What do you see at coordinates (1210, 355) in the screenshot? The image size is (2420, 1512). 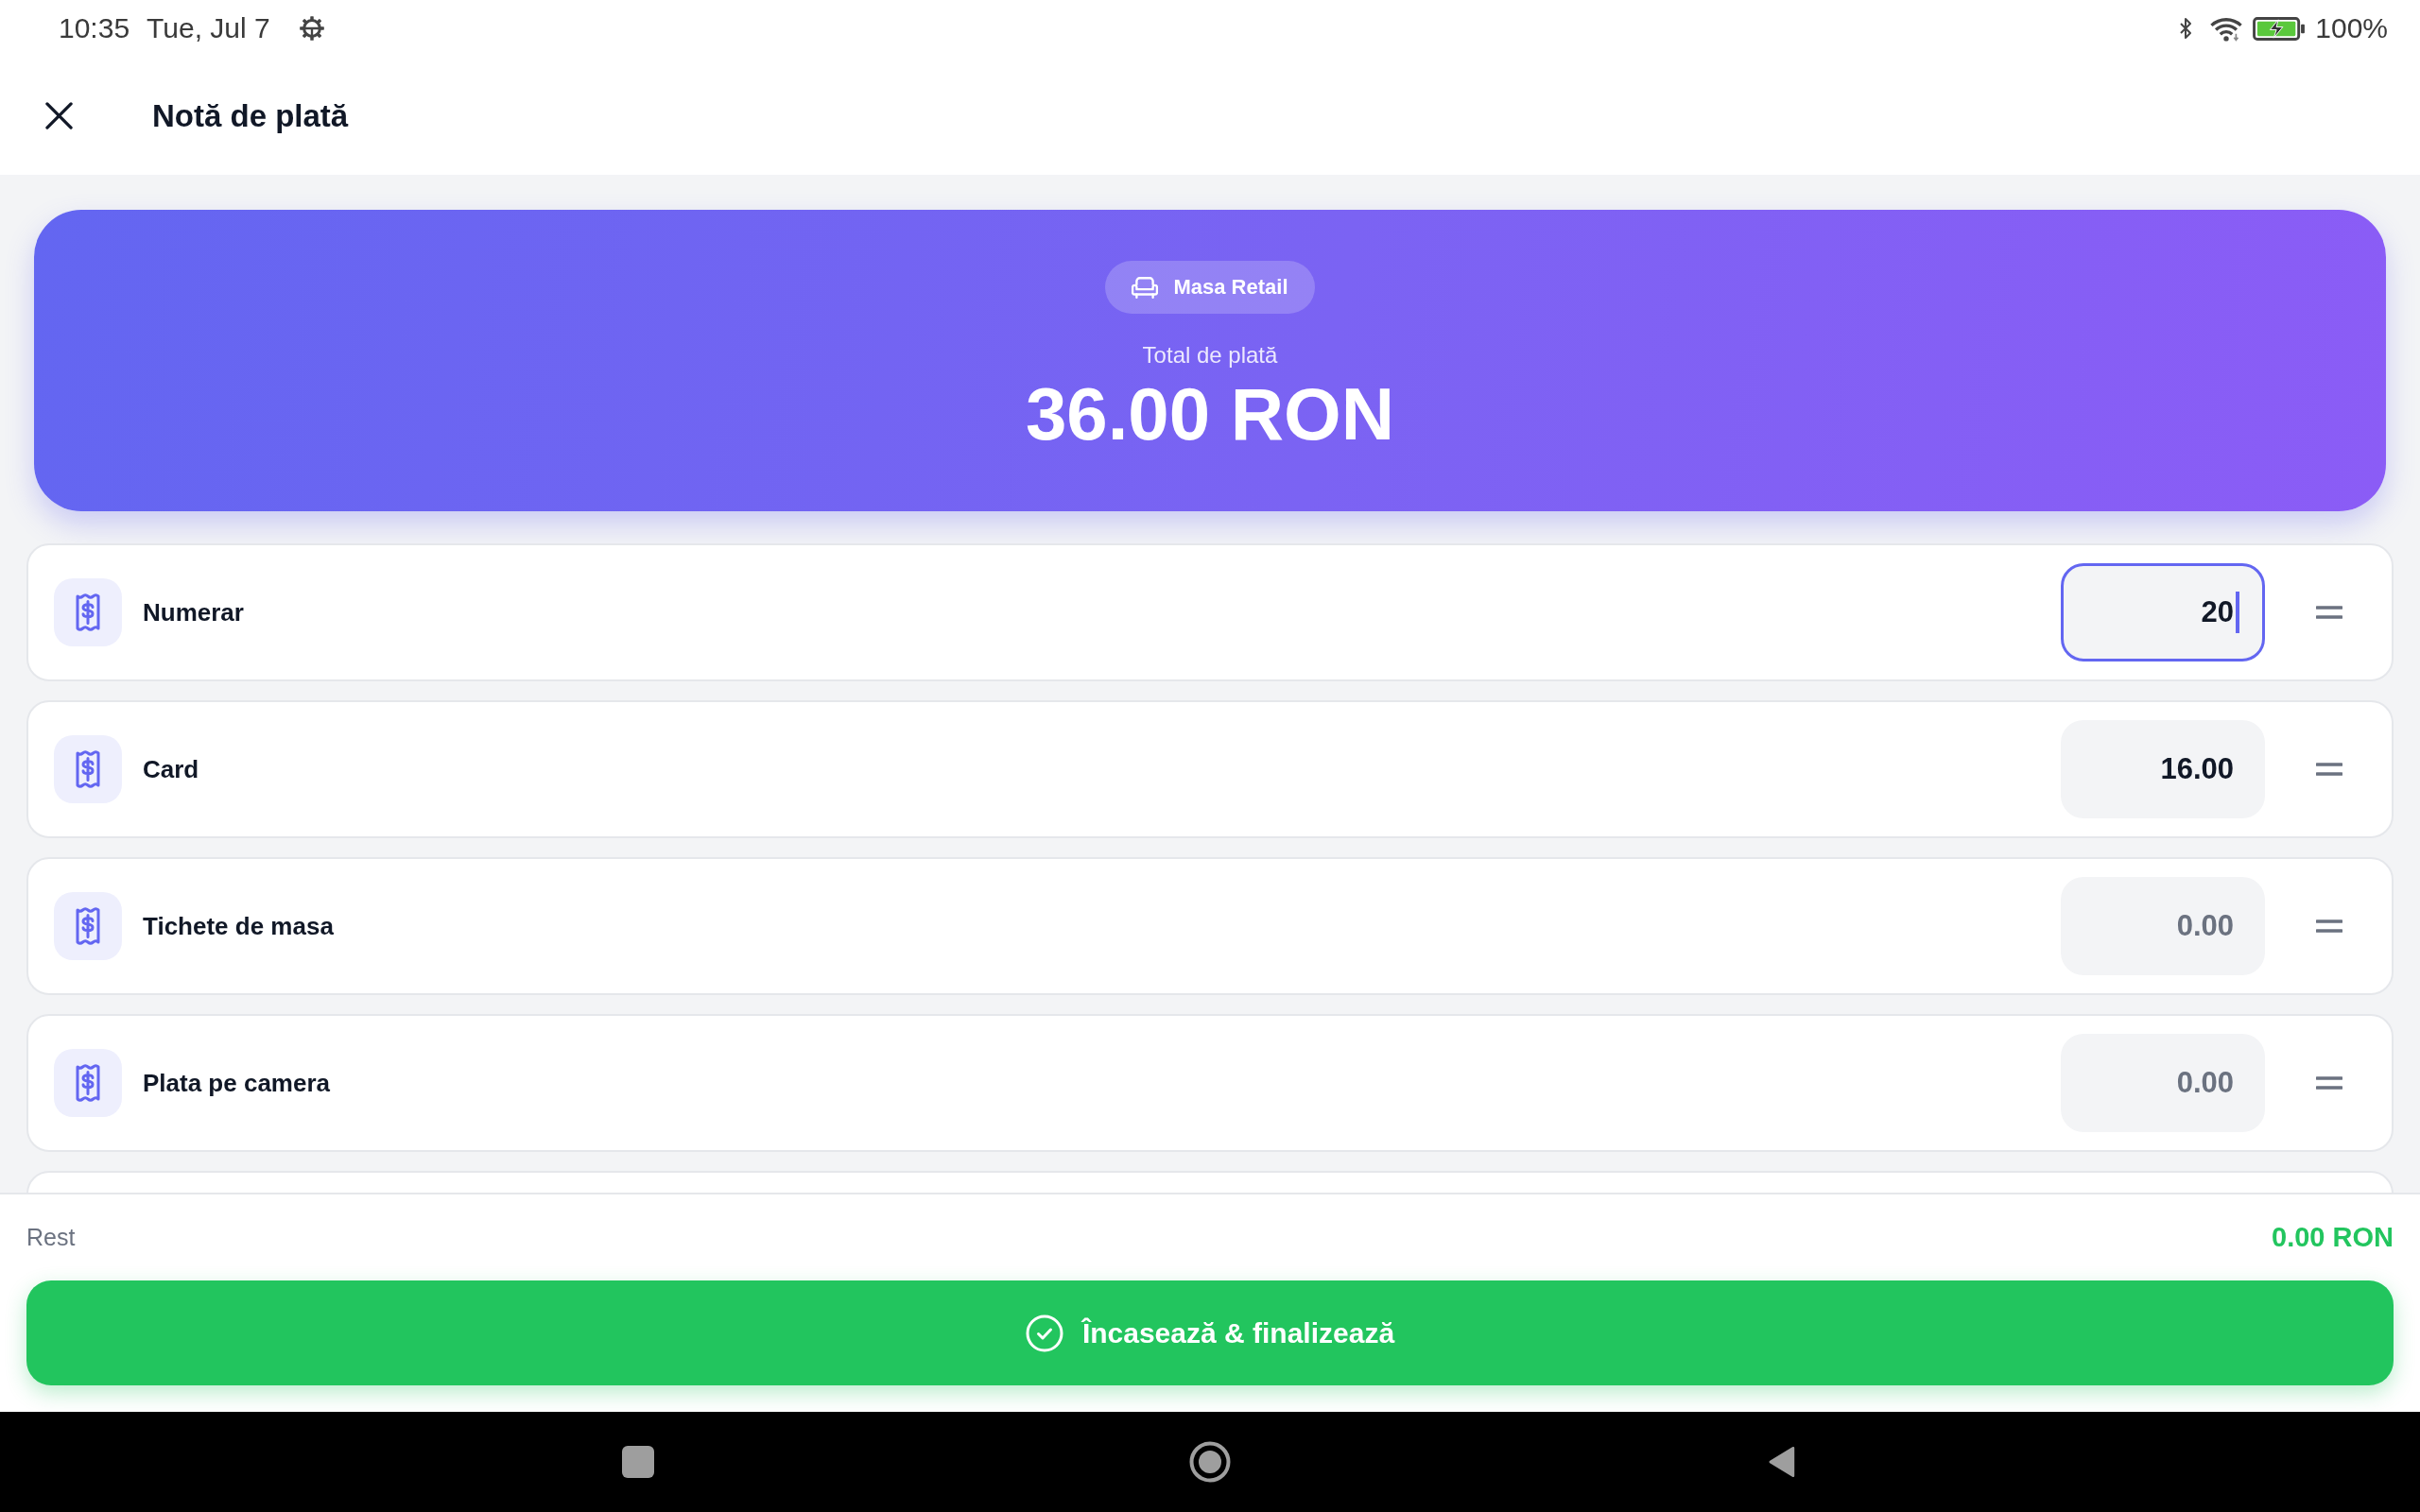 I see `total-label: Total de plată` at bounding box center [1210, 355].